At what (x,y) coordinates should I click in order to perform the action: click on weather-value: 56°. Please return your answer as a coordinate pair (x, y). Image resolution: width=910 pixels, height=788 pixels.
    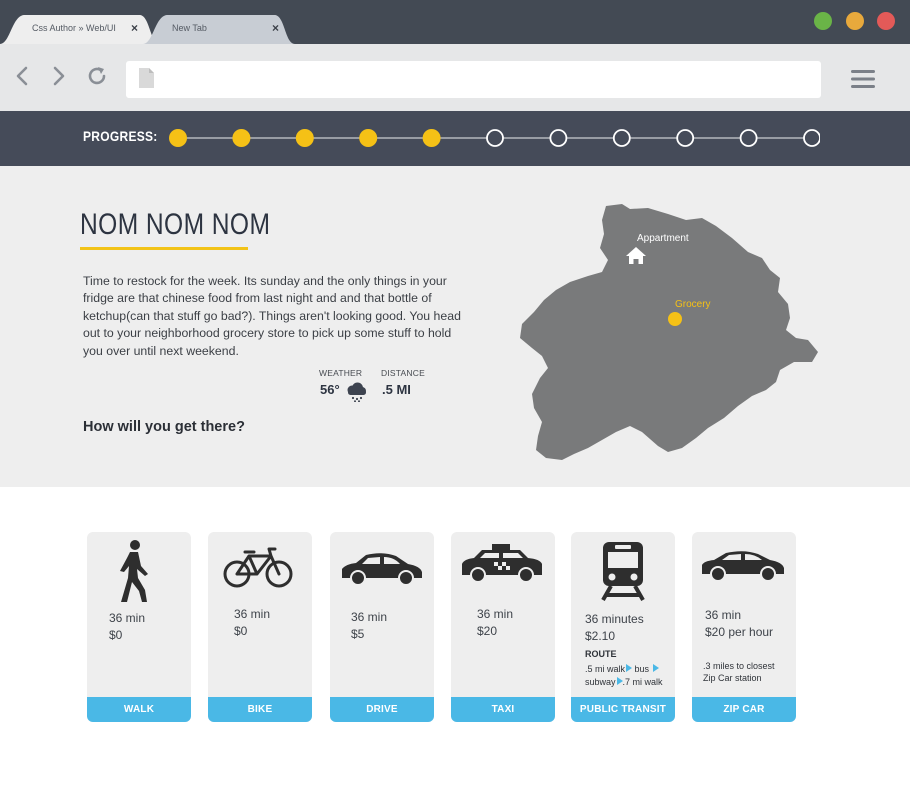
    Looking at the image, I should click on (330, 389).